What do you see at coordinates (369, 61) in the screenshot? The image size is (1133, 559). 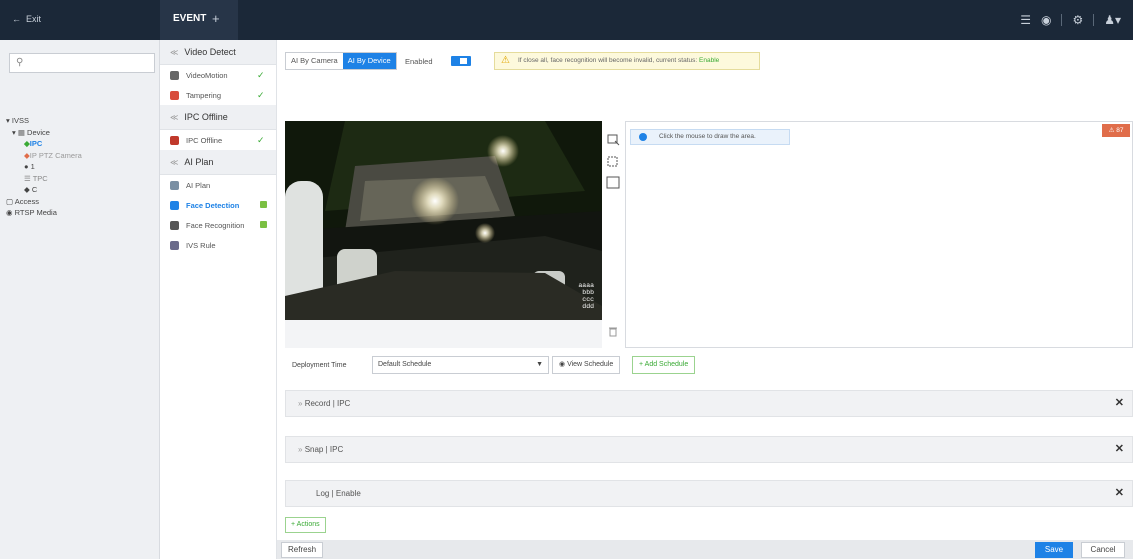 I see `tab-ai-by-device: AI By Device` at bounding box center [369, 61].